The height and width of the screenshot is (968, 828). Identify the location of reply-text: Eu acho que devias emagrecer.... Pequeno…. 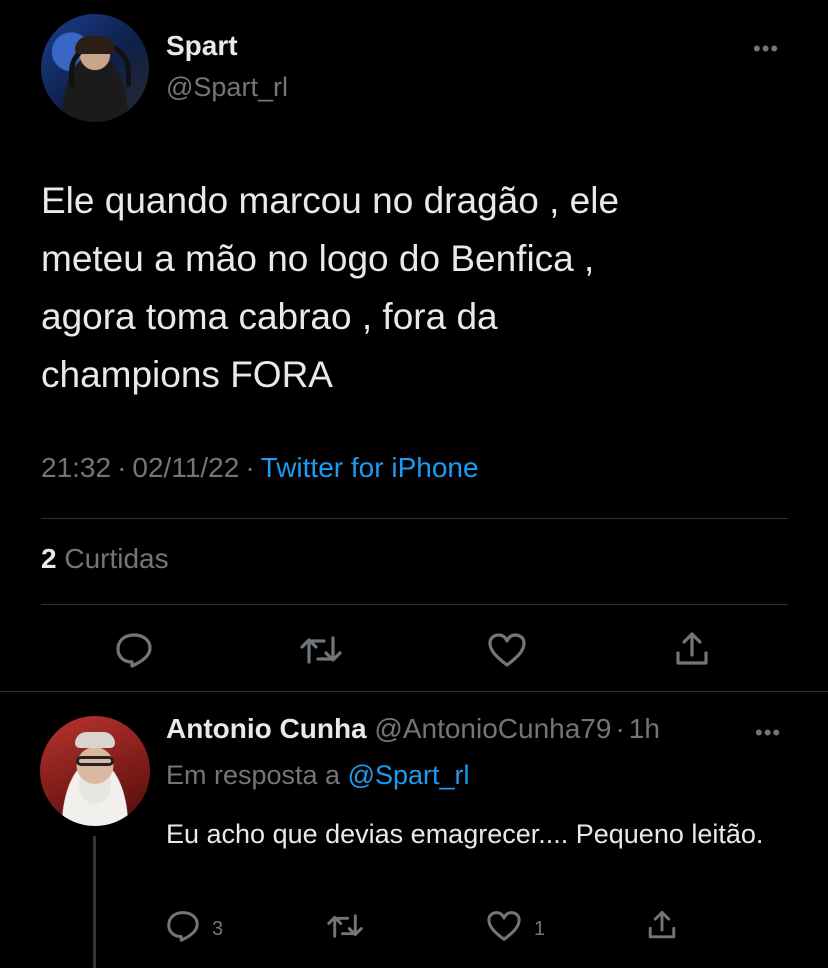
(465, 834).